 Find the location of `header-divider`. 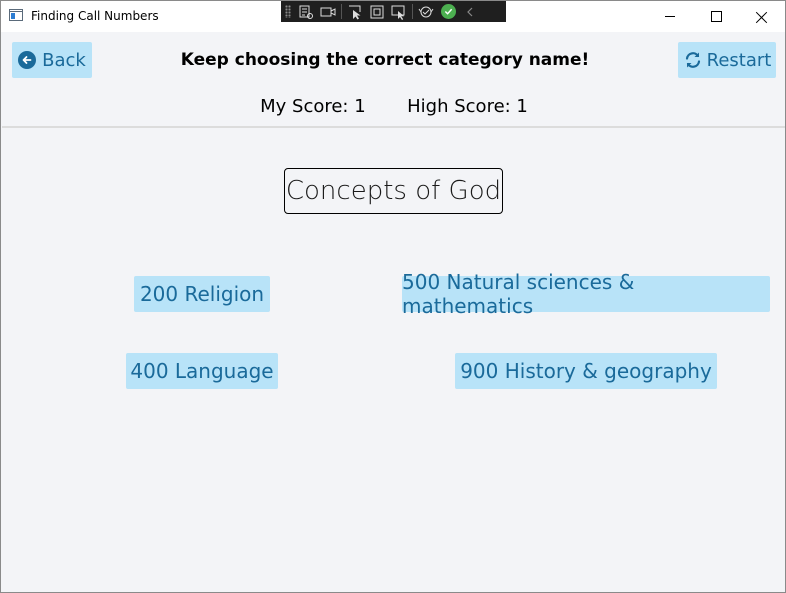

header-divider is located at coordinates (393, 127).